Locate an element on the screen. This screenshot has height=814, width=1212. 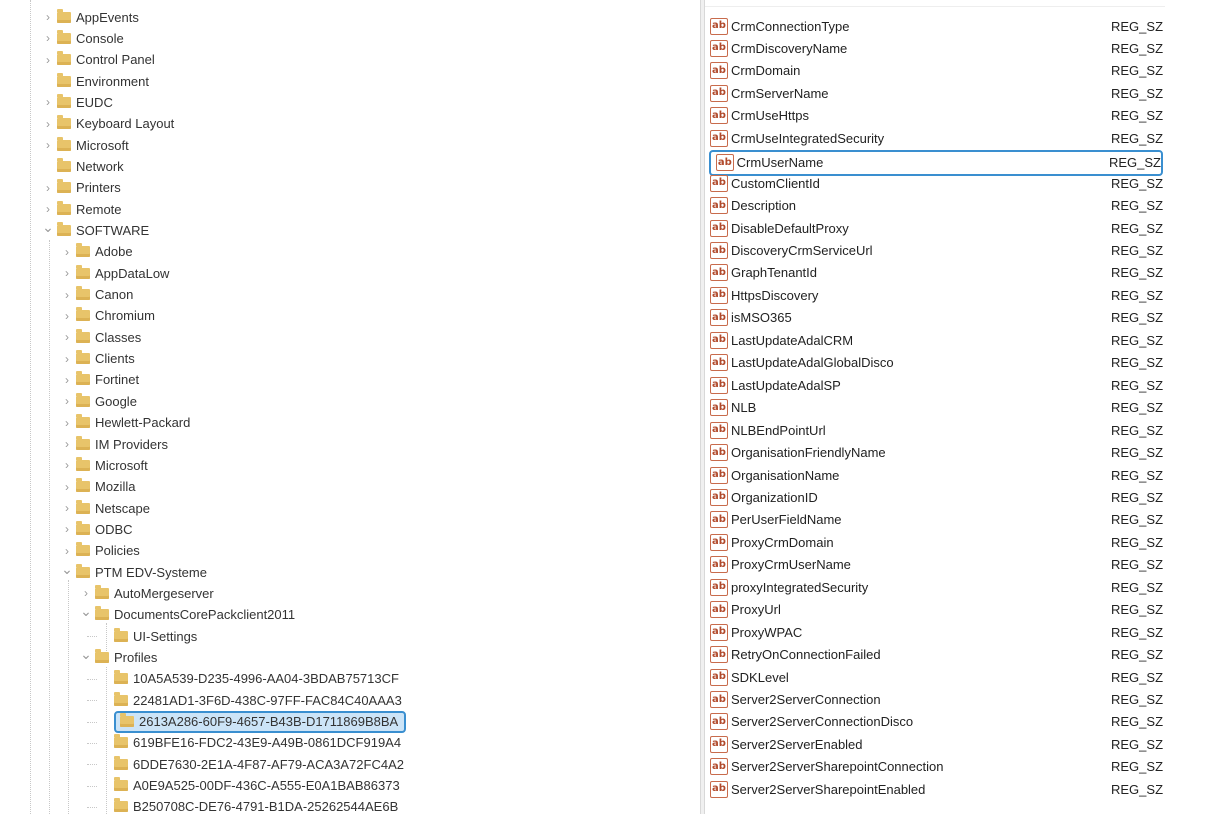
tree-item: ⌄ Profiles is located at coordinates (118, 656).